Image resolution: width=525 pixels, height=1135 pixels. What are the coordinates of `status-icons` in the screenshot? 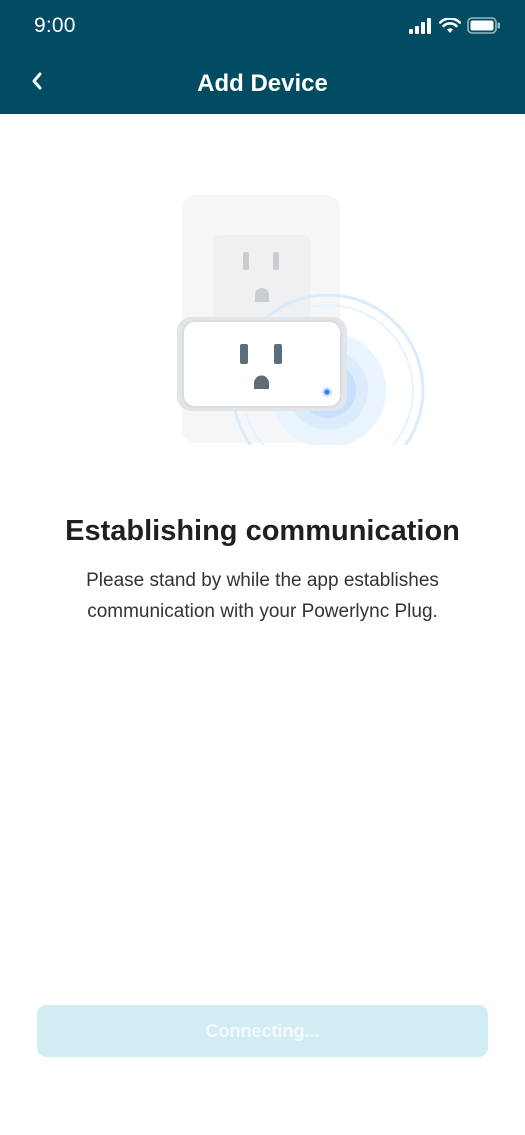 It's located at (455, 27).